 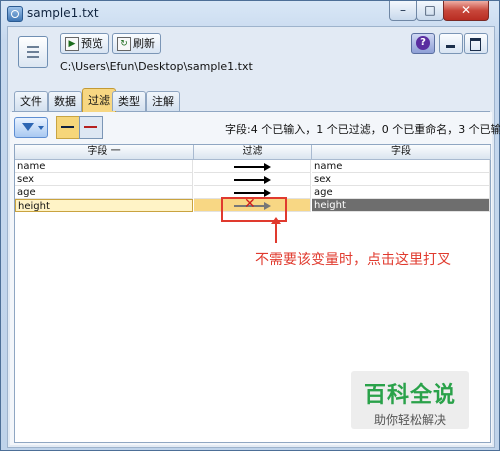 What do you see at coordinates (403, 11) in the screenshot?
I see `minimize-button: –` at bounding box center [403, 11].